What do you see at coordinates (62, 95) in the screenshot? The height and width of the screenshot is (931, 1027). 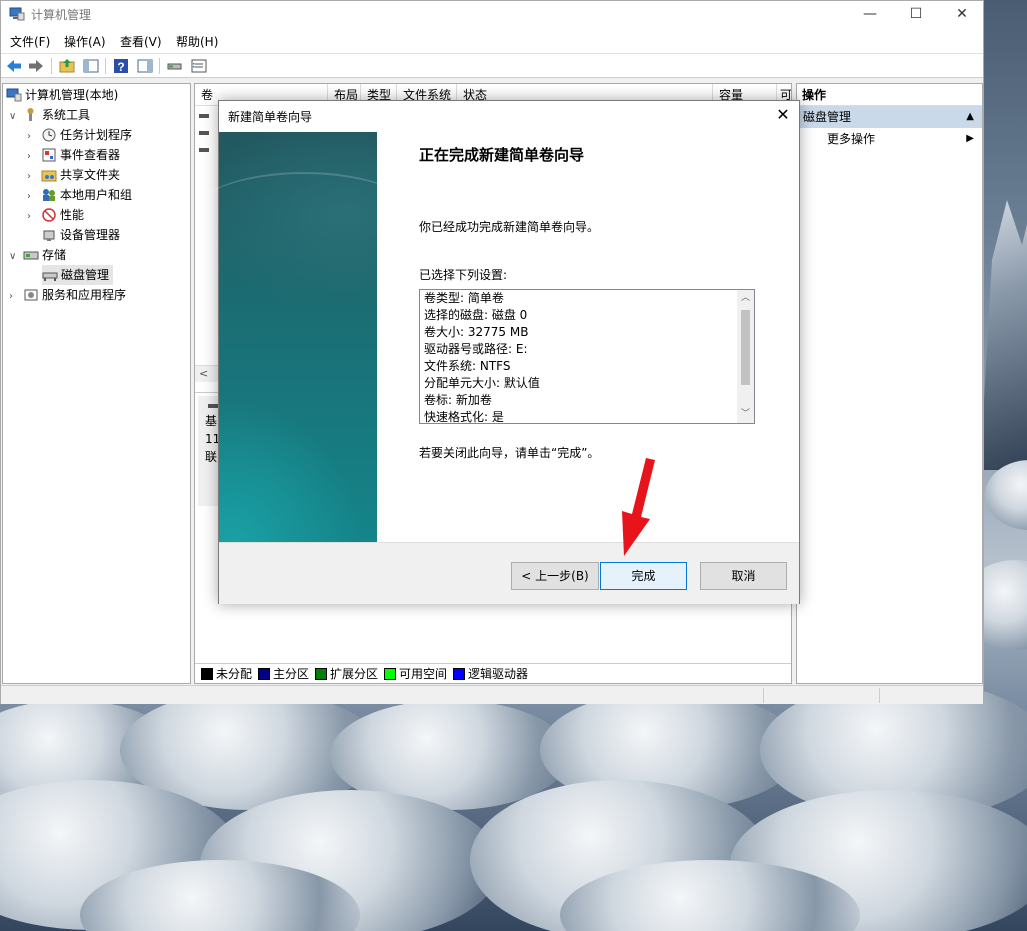 I see `tree-item-root: 计算机管理(本地)` at bounding box center [62, 95].